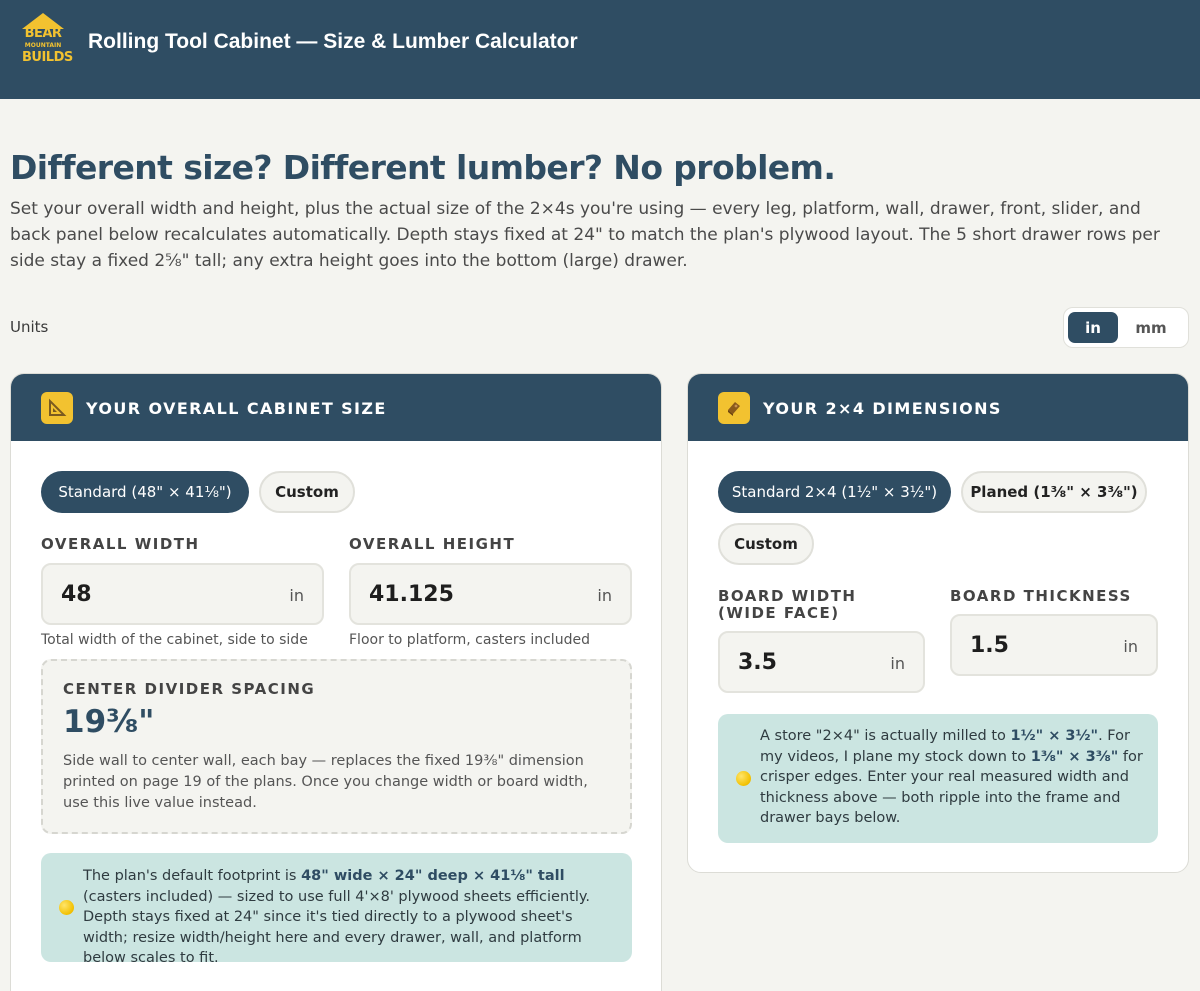 Image resolution: width=1200 pixels, height=991 pixels. I want to click on triangle-ruler-icon, so click(57, 408).